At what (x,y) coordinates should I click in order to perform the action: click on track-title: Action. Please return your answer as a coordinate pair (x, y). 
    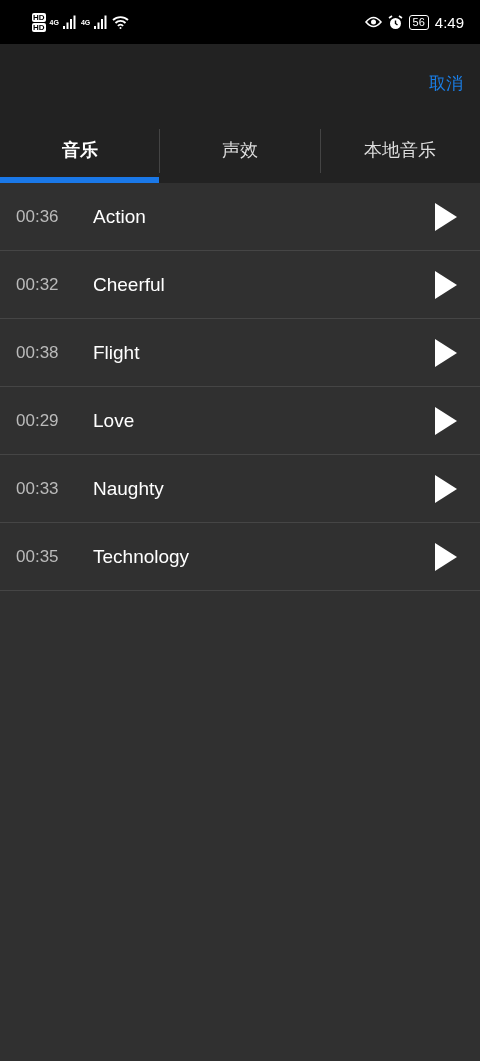
    Looking at the image, I should click on (120, 216).